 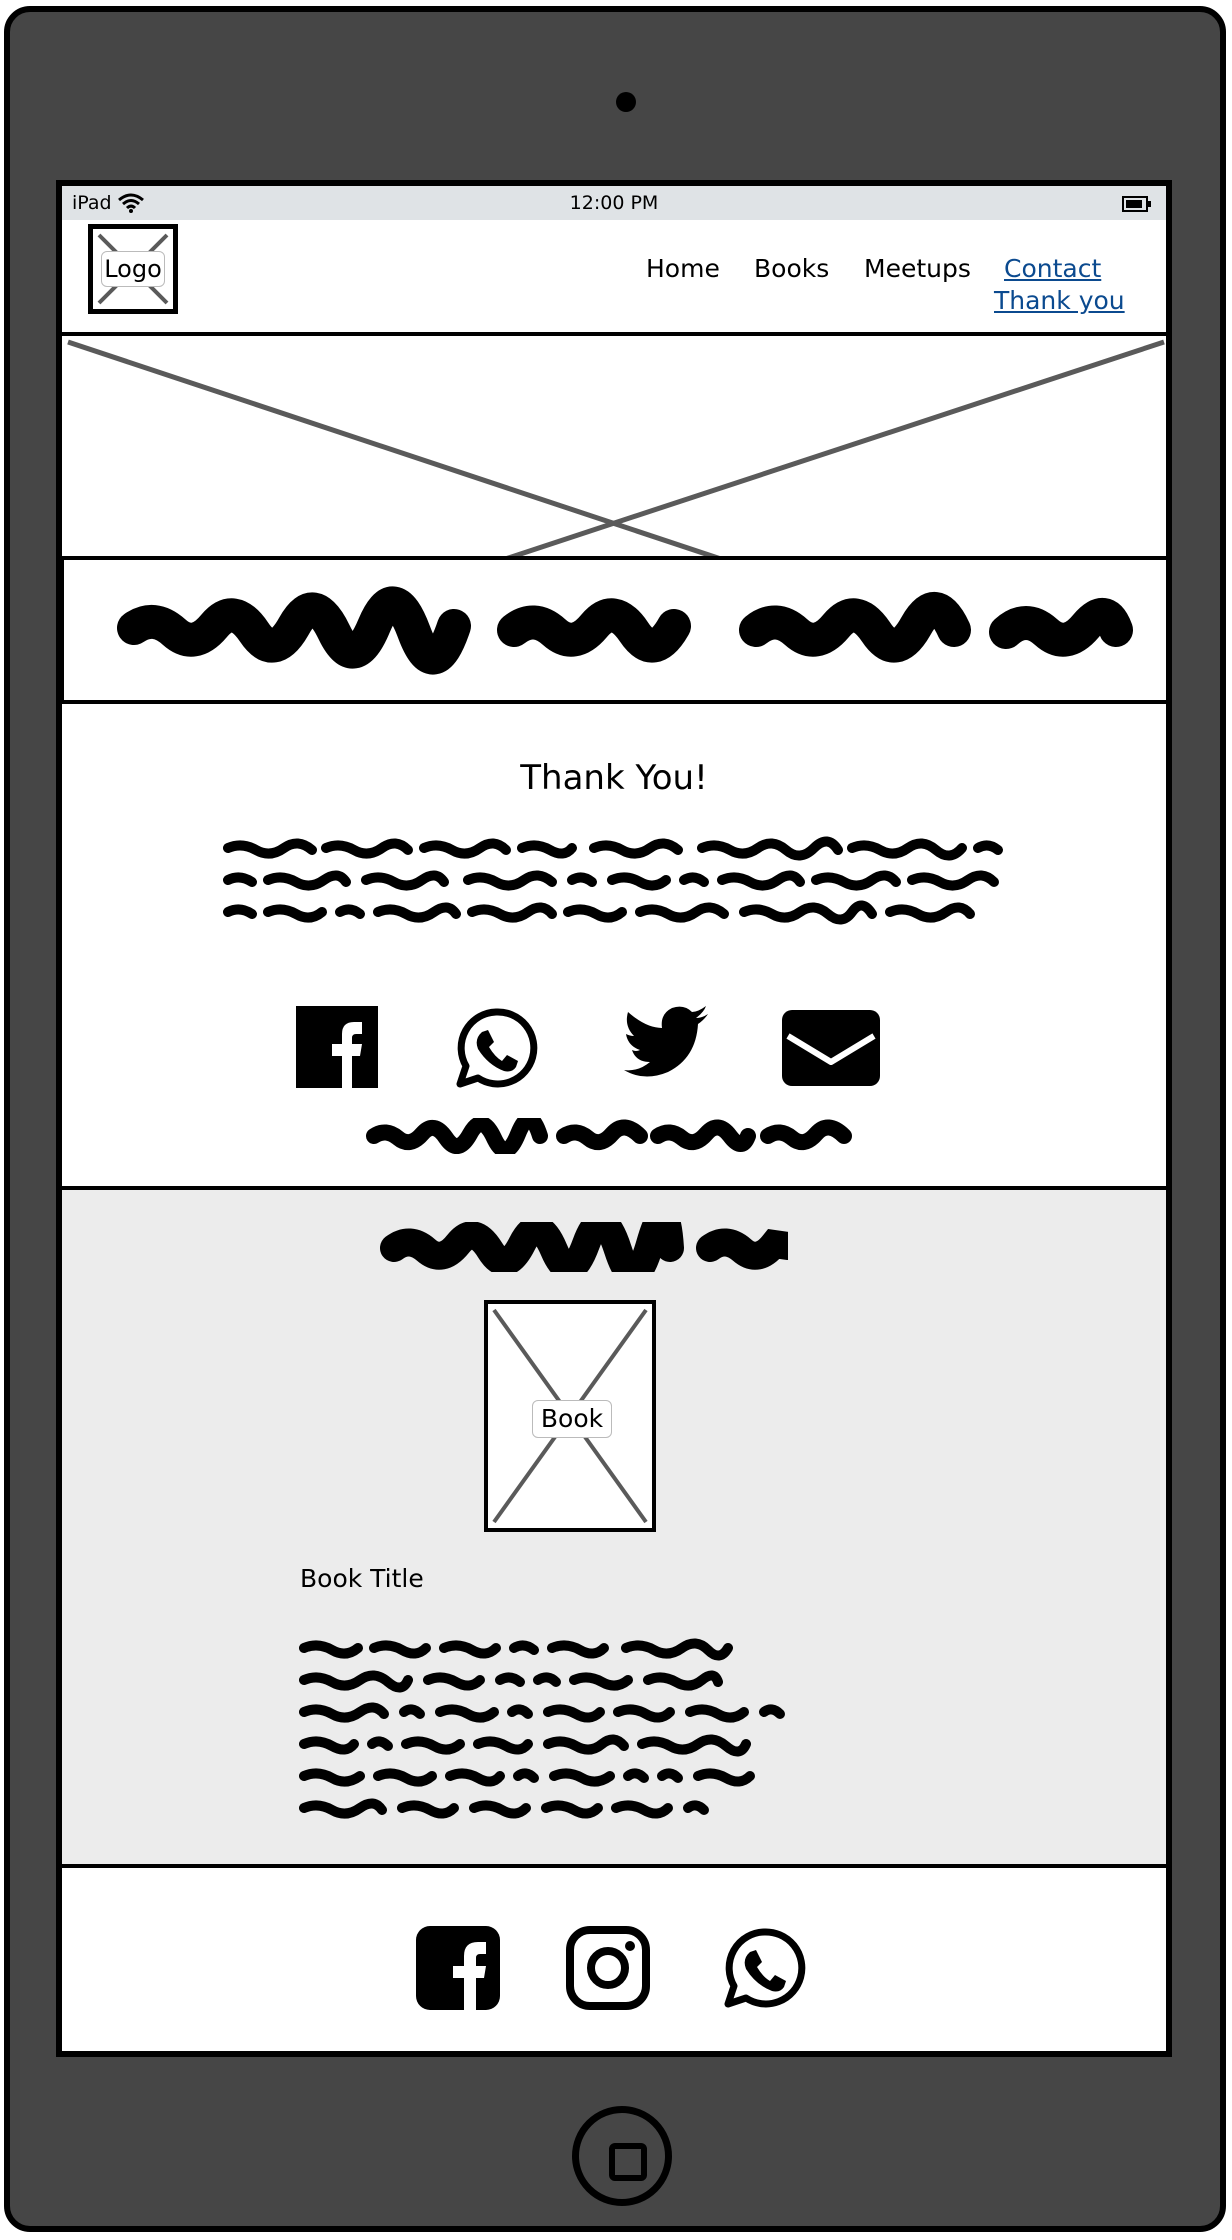 What do you see at coordinates (572, 1419) in the screenshot?
I see `book-image-label: Book` at bounding box center [572, 1419].